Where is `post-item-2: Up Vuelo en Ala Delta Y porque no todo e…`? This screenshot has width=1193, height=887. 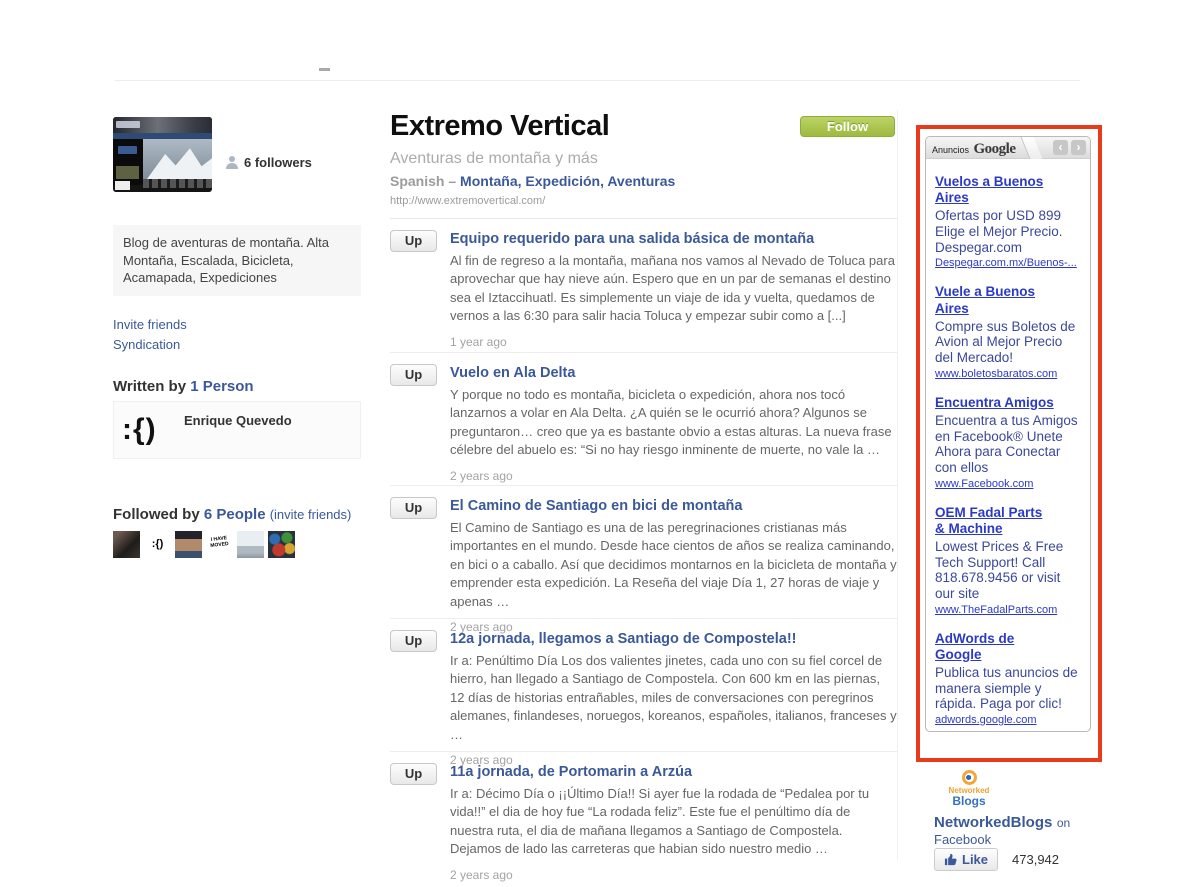 post-item-2: Up Vuelo en Ala Delta Y porque no todo e… is located at coordinates (643, 418).